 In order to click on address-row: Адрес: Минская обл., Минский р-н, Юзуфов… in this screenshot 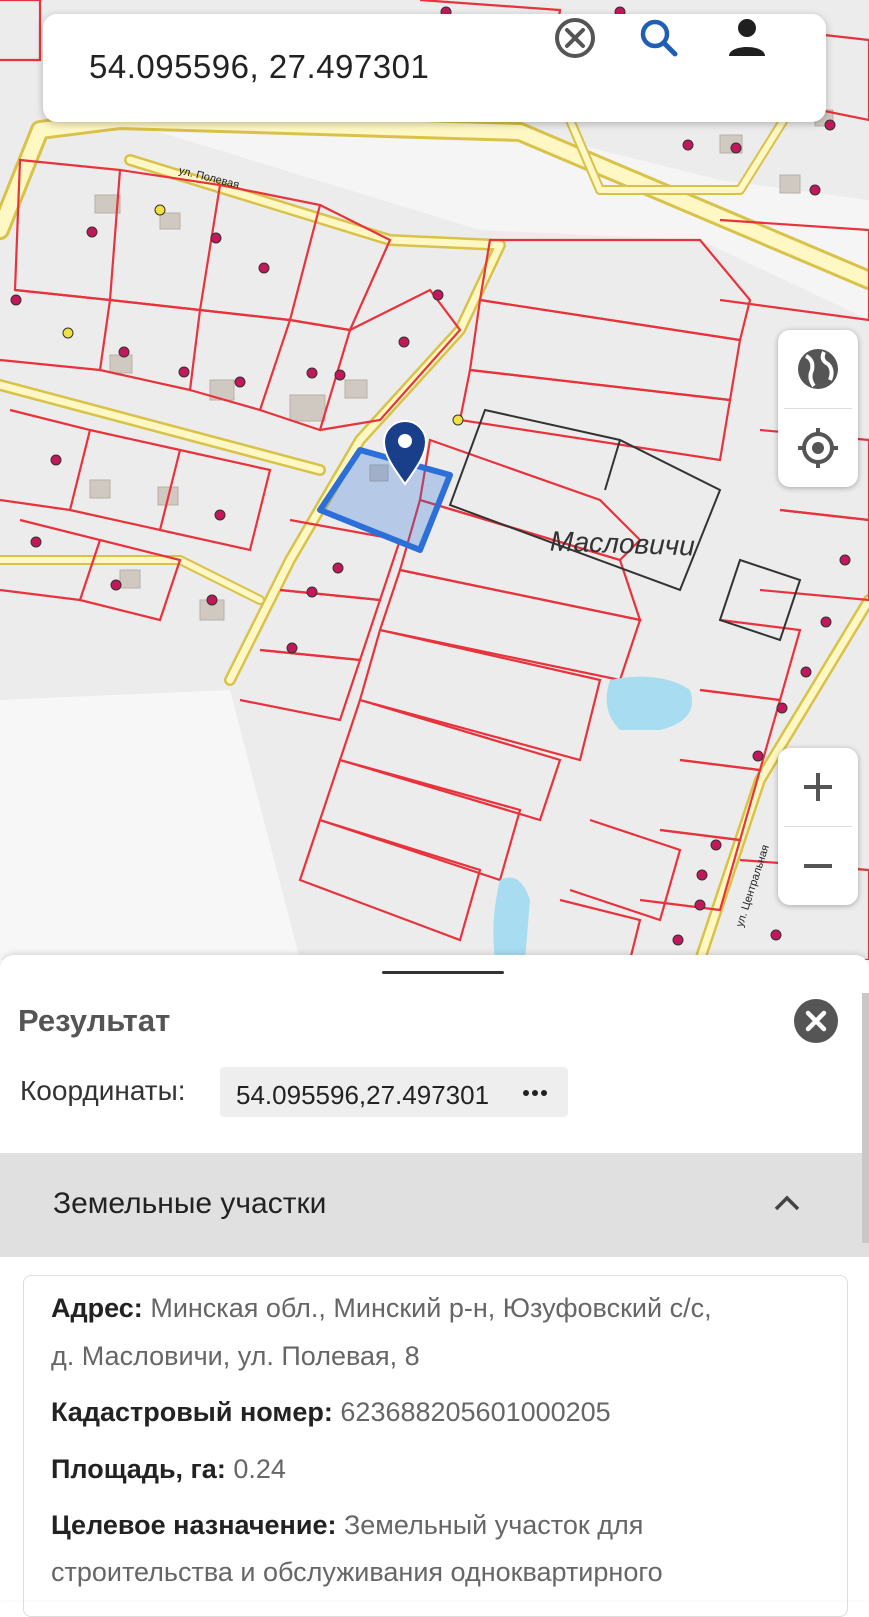, I will do `click(436, 1308)`.